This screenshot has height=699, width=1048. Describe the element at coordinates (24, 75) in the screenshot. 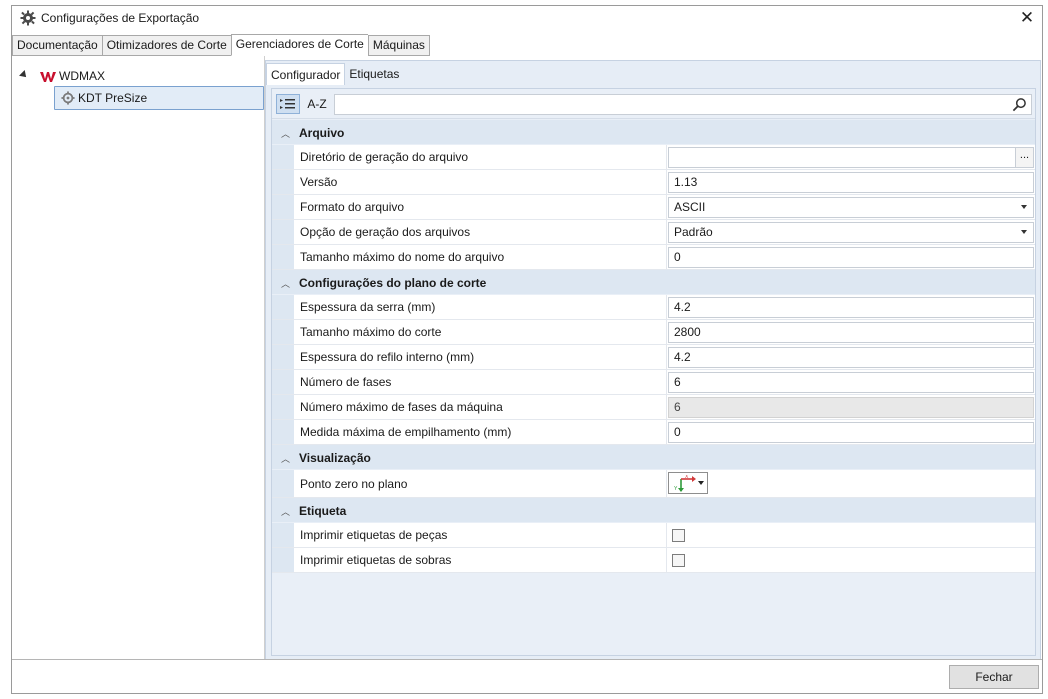

I see `expand-arrow-icon` at that location.